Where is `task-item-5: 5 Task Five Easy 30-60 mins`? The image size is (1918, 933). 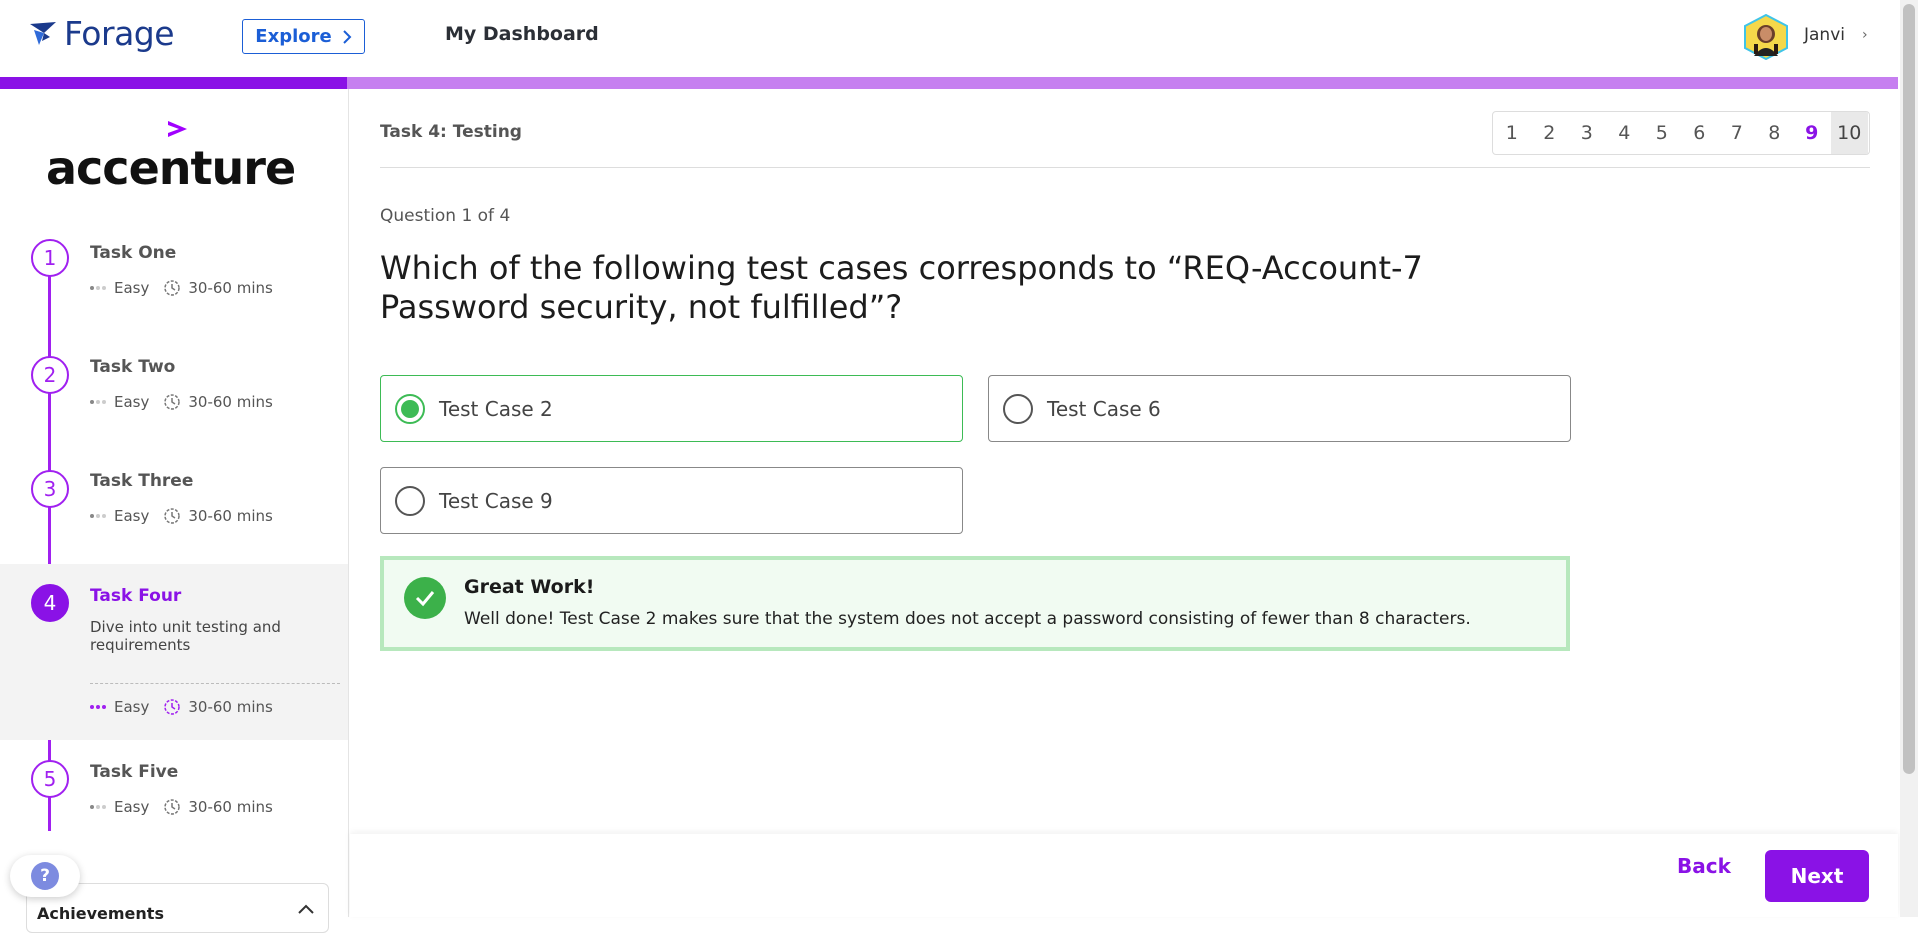 task-item-5: 5 Task Five Easy 30-60 mins is located at coordinates (174, 797).